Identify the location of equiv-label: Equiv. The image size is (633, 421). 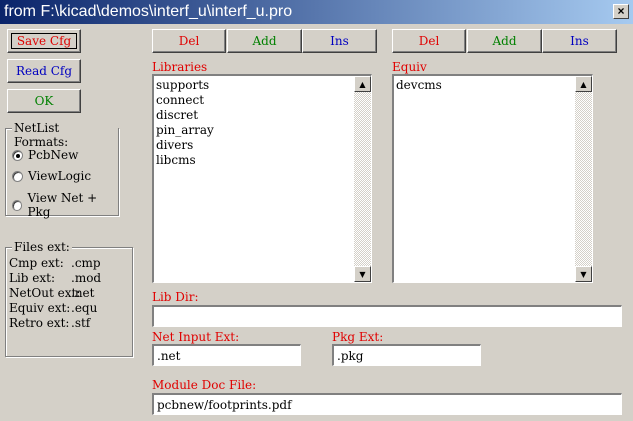
(409, 67).